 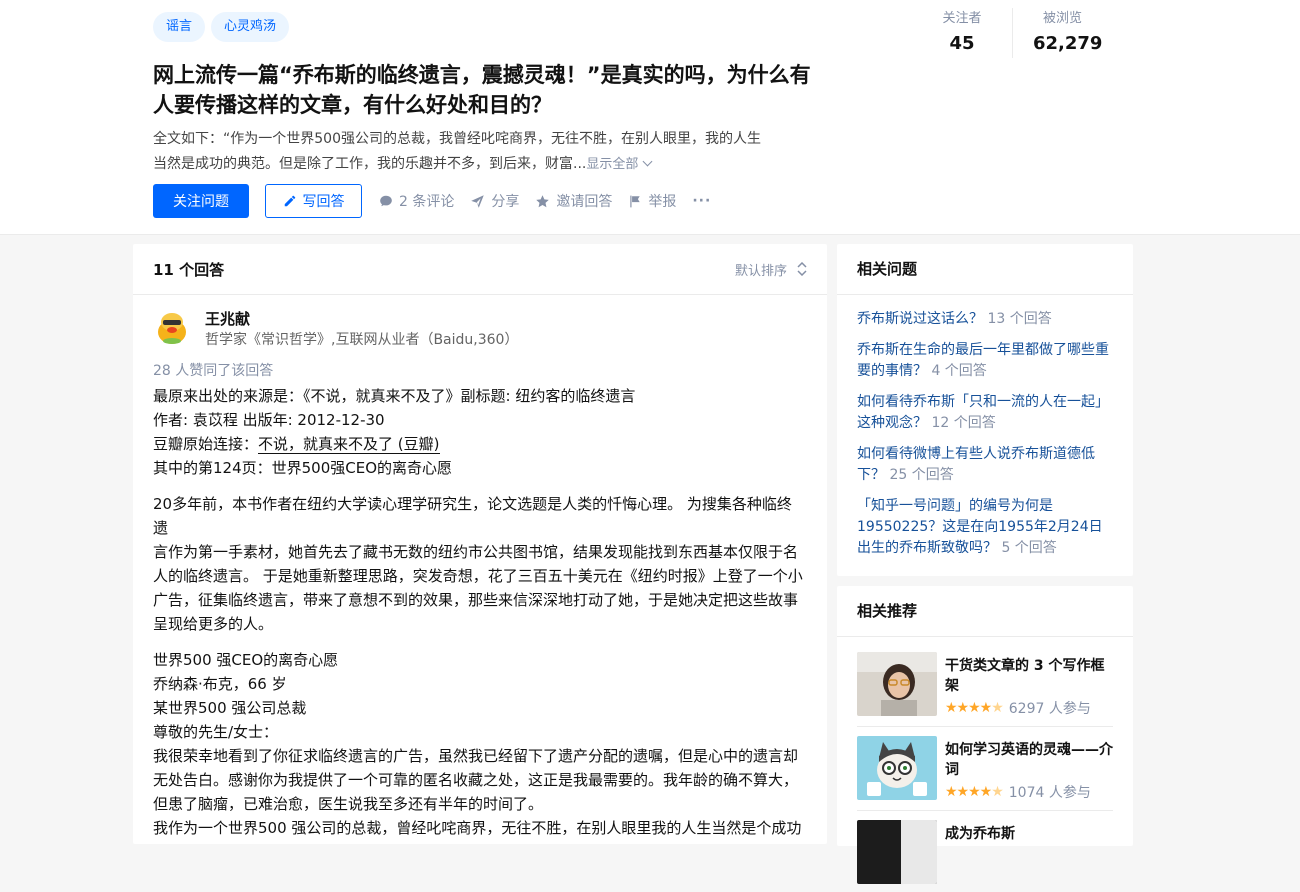 I want to click on author-bio: 哲学家《常识哲学》,互联网从业者（Baidu,360）, so click(x=362, y=340).